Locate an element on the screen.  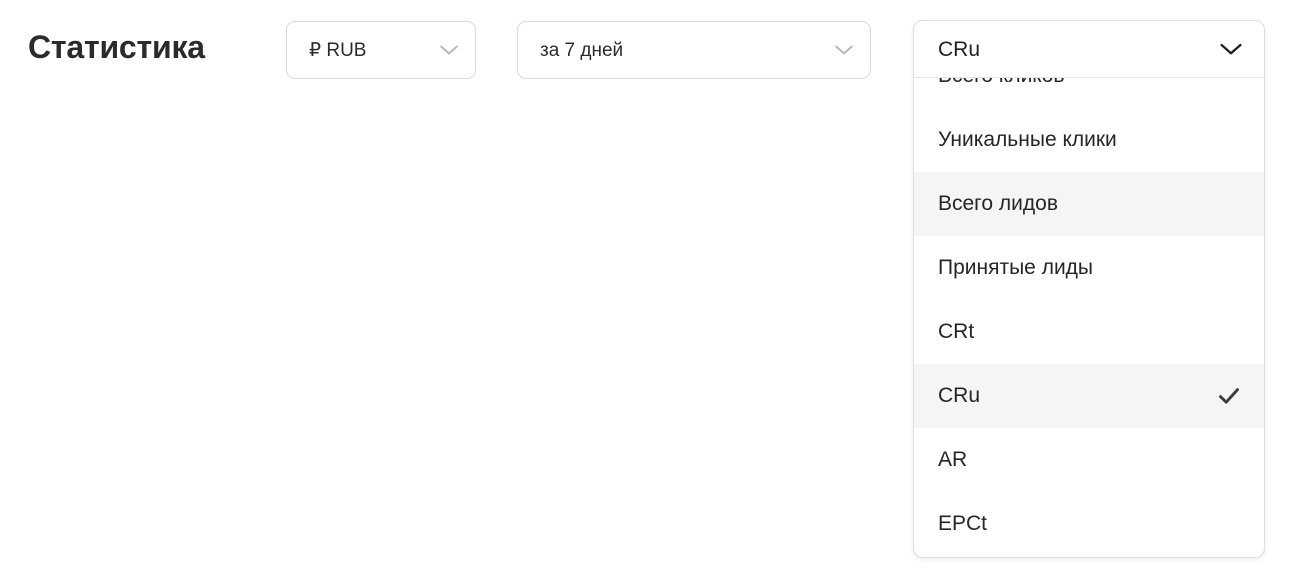
metric-select-value: CRu is located at coordinates (959, 49).